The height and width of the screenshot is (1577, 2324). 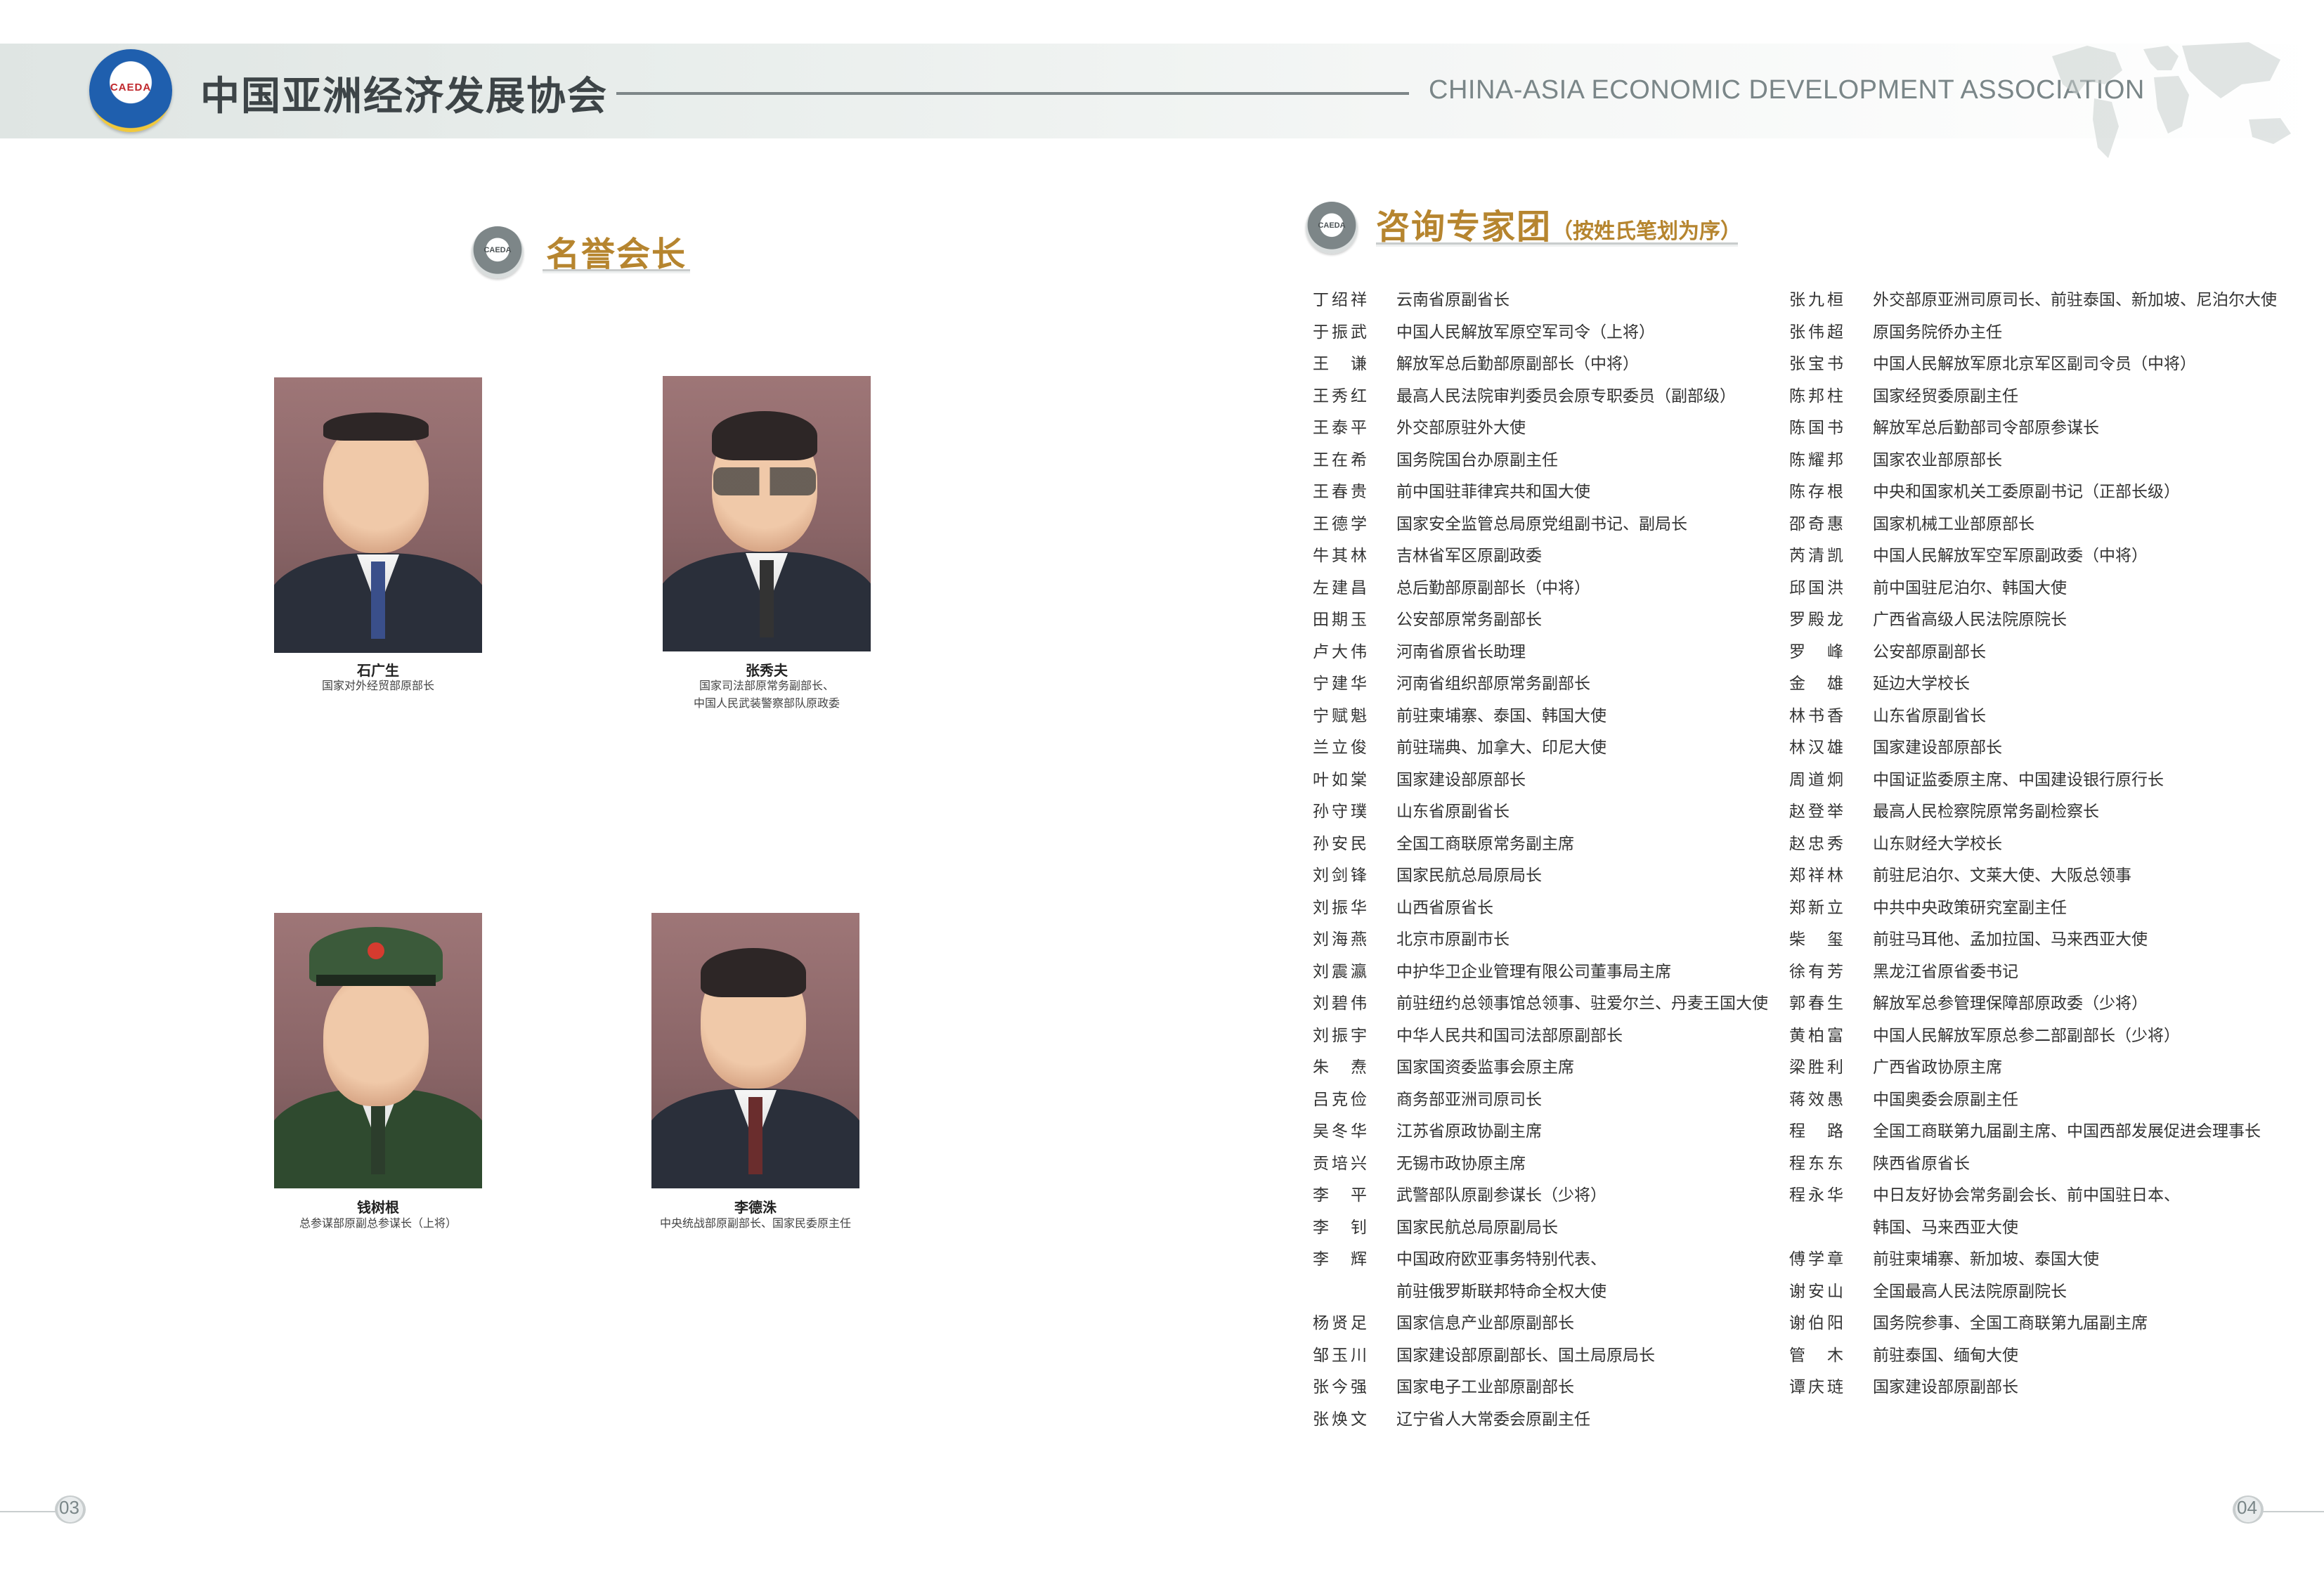 I want to click on expert-name: 李钊, so click(x=1340, y=1227).